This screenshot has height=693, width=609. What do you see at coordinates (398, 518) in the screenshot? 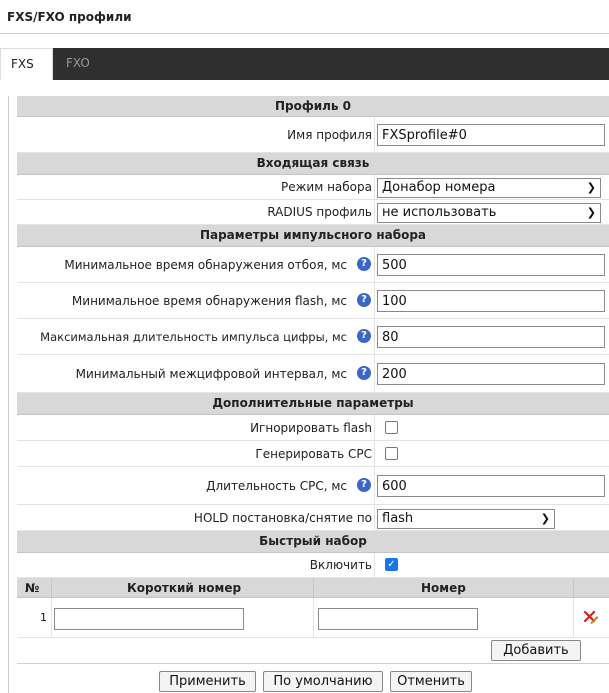
I see `hold-value: flash` at bounding box center [398, 518].